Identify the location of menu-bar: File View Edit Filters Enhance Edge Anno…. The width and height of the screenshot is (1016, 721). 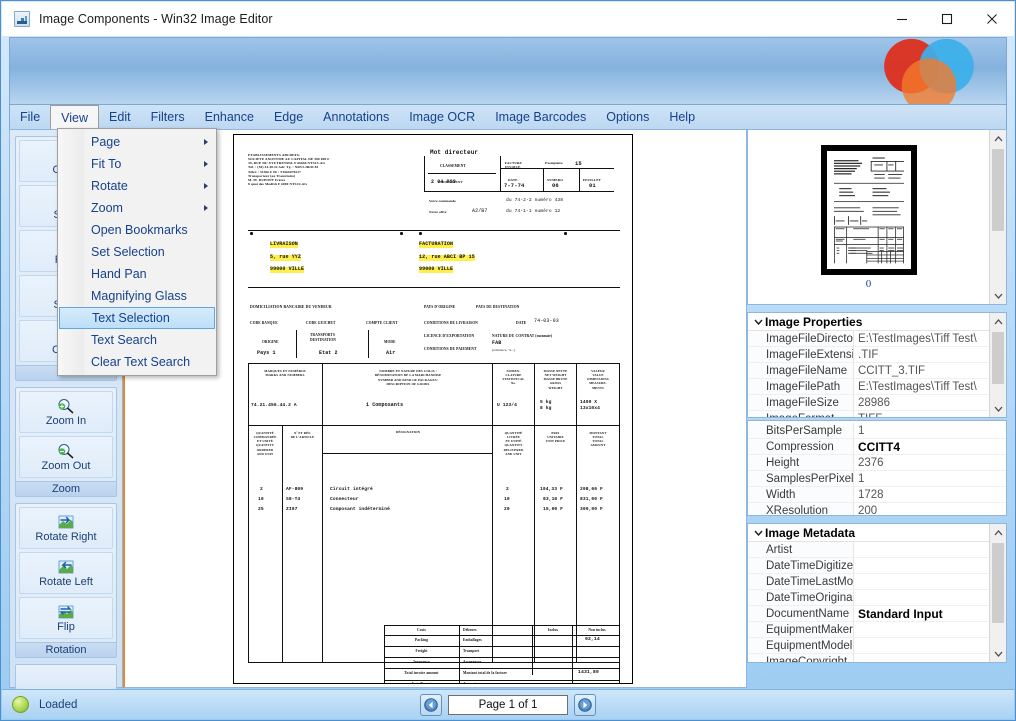
(508, 117).